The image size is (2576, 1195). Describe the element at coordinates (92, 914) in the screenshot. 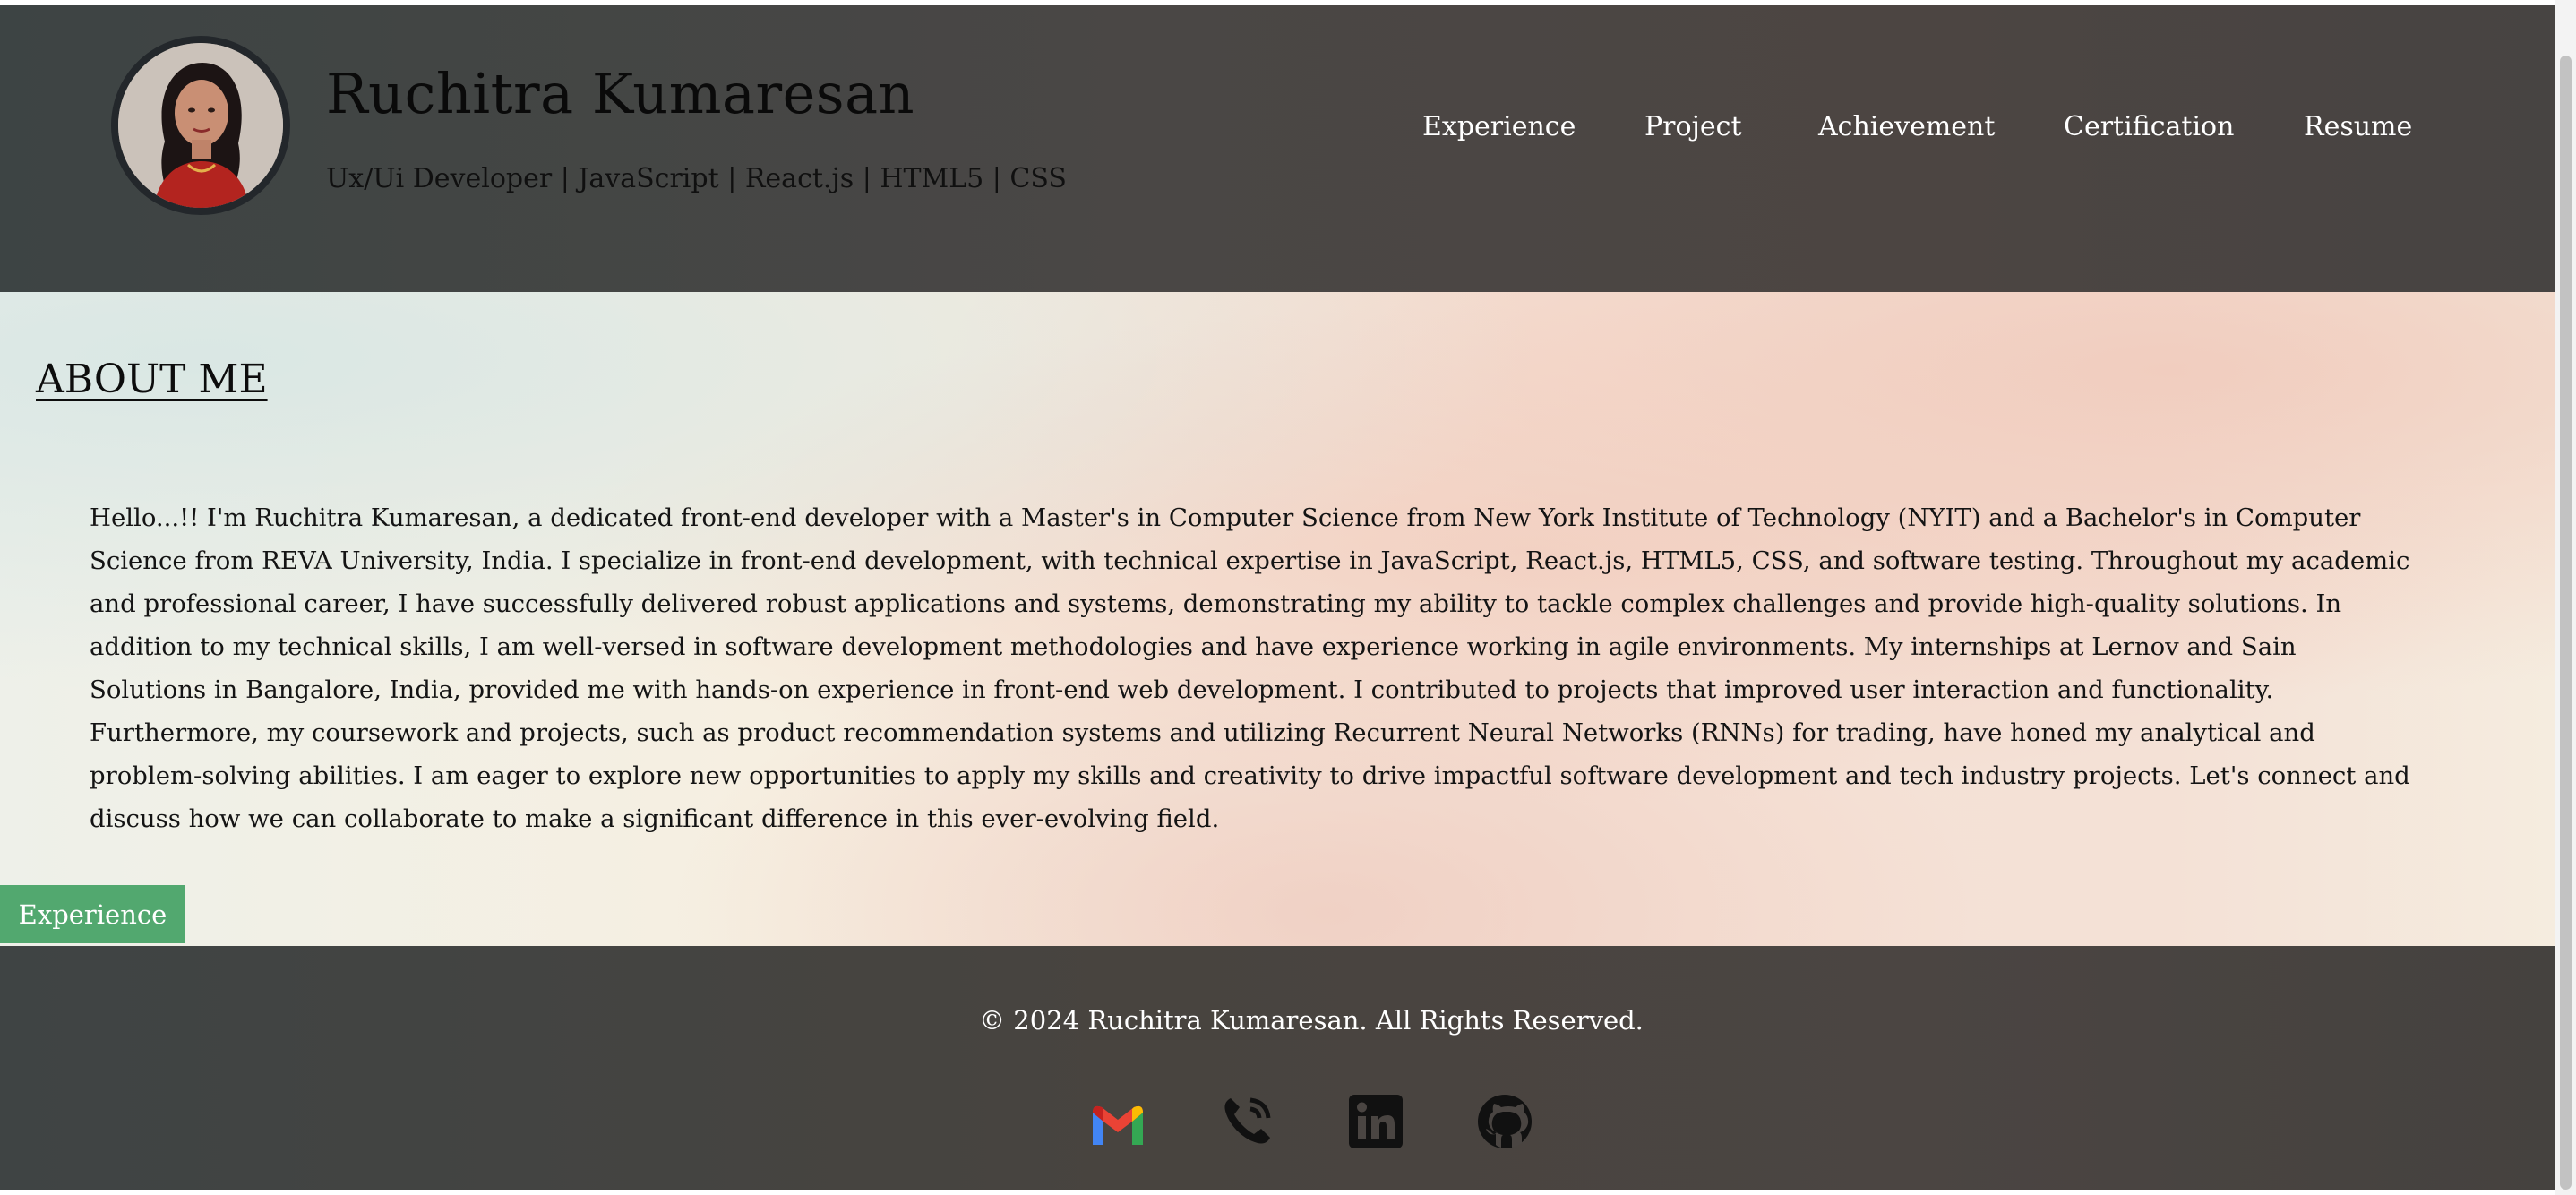

I see `experience-button: Experience` at that location.